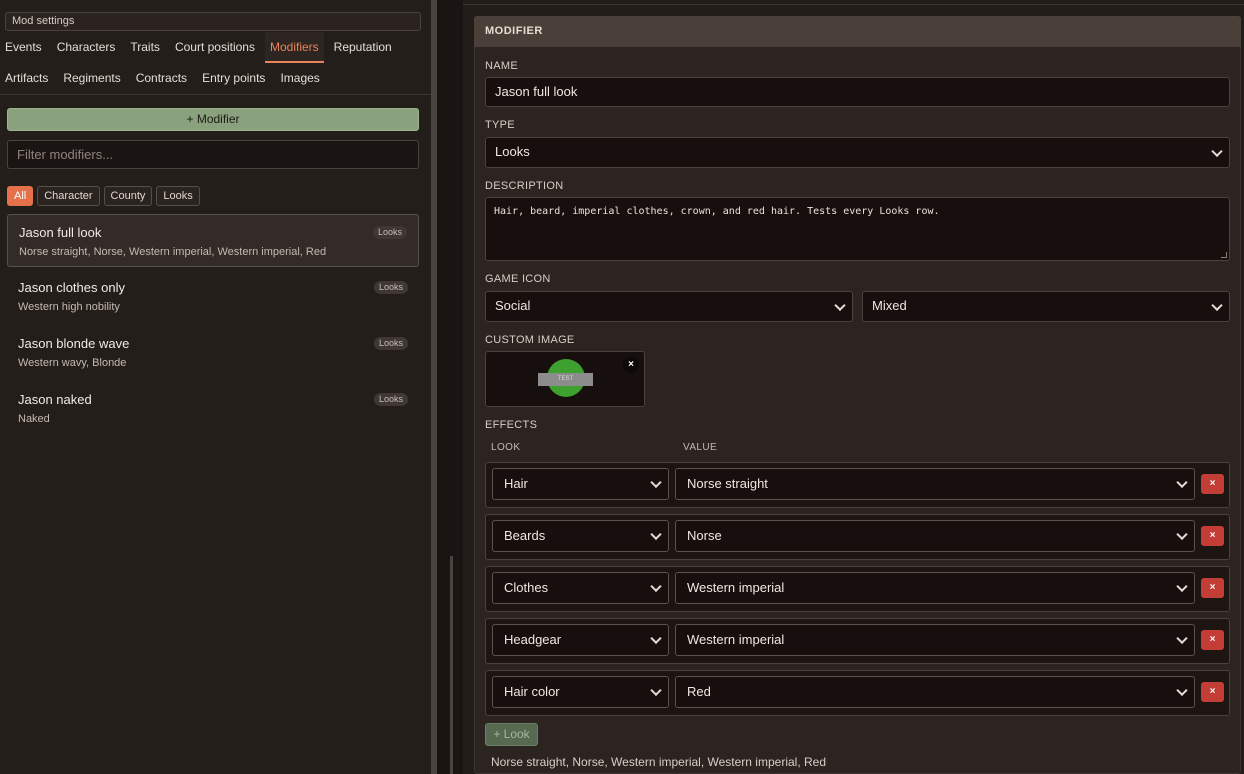 The height and width of the screenshot is (774, 1244). Describe the element at coordinates (215, 94) in the screenshot. I see `nav-divider` at that location.